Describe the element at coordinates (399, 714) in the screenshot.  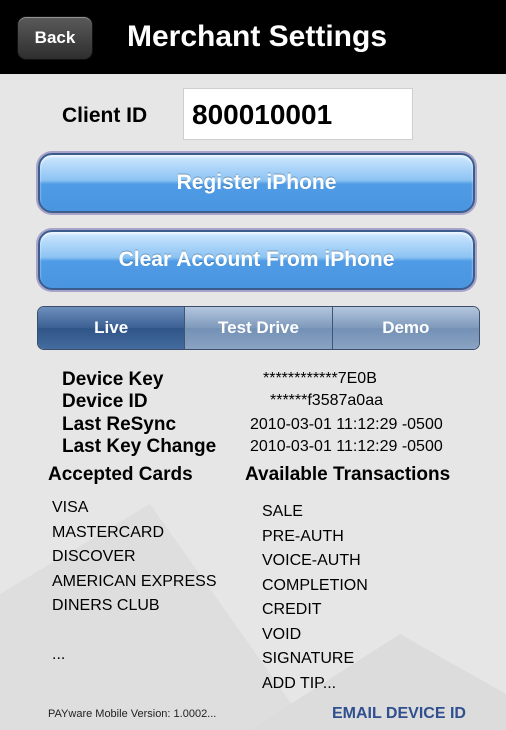
I see `email-device-id-link: EMAIL DEVICE ID` at that location.